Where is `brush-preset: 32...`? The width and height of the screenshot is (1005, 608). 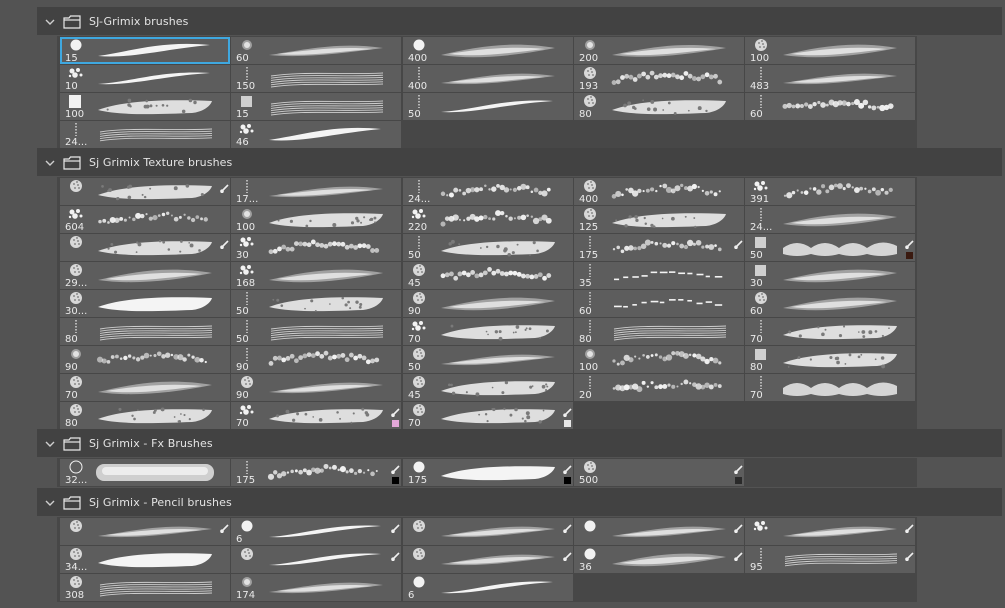
brush-preset: 32... is located at coordinates (145, 472).